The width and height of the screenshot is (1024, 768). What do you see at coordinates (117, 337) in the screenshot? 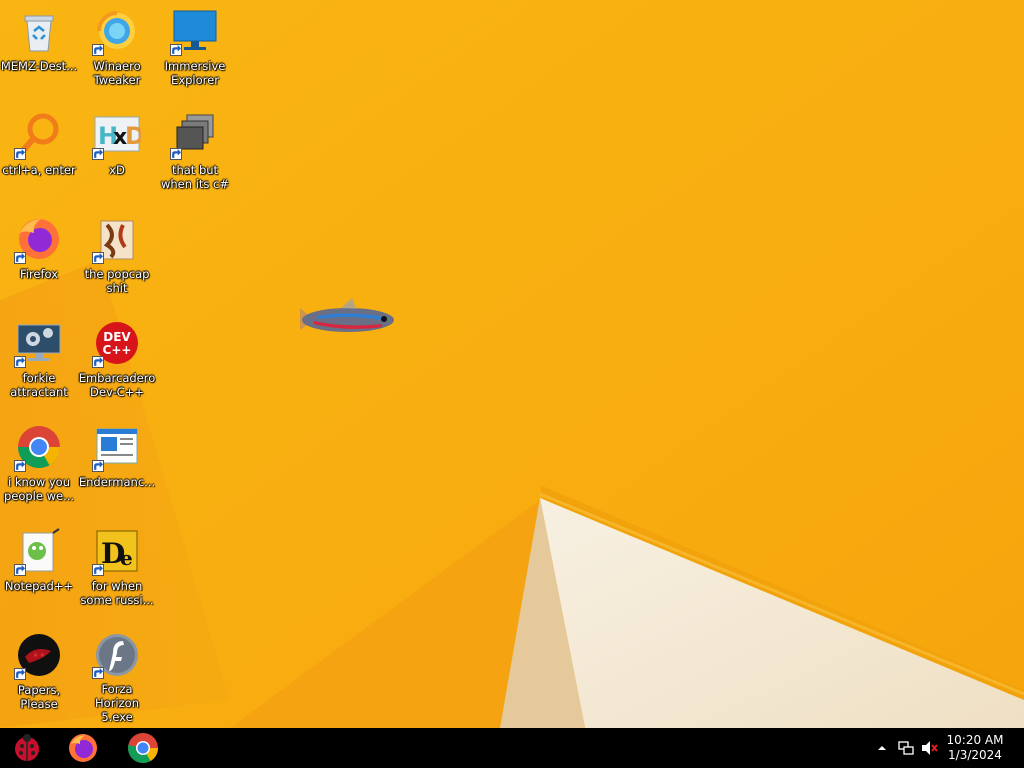
I see `svg-text: DEV` at bounding box center [117, 337].